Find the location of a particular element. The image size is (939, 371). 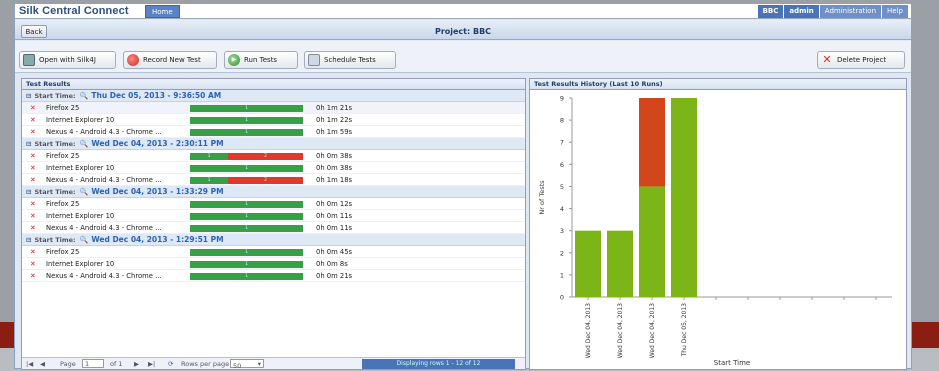

table-row: ✕ Internet Explorer 10 1 0h 1m 22s is located at coordinates (273, 120).